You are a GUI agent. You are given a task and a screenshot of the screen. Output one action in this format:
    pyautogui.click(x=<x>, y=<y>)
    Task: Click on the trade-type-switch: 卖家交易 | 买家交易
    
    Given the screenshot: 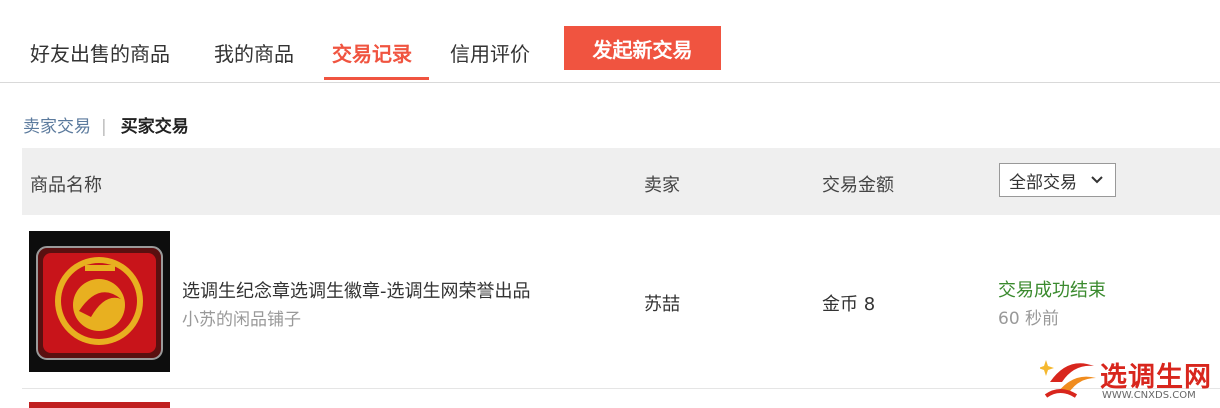 What is the action you would take?
    pyautogui.click(x=106, y=124)
    